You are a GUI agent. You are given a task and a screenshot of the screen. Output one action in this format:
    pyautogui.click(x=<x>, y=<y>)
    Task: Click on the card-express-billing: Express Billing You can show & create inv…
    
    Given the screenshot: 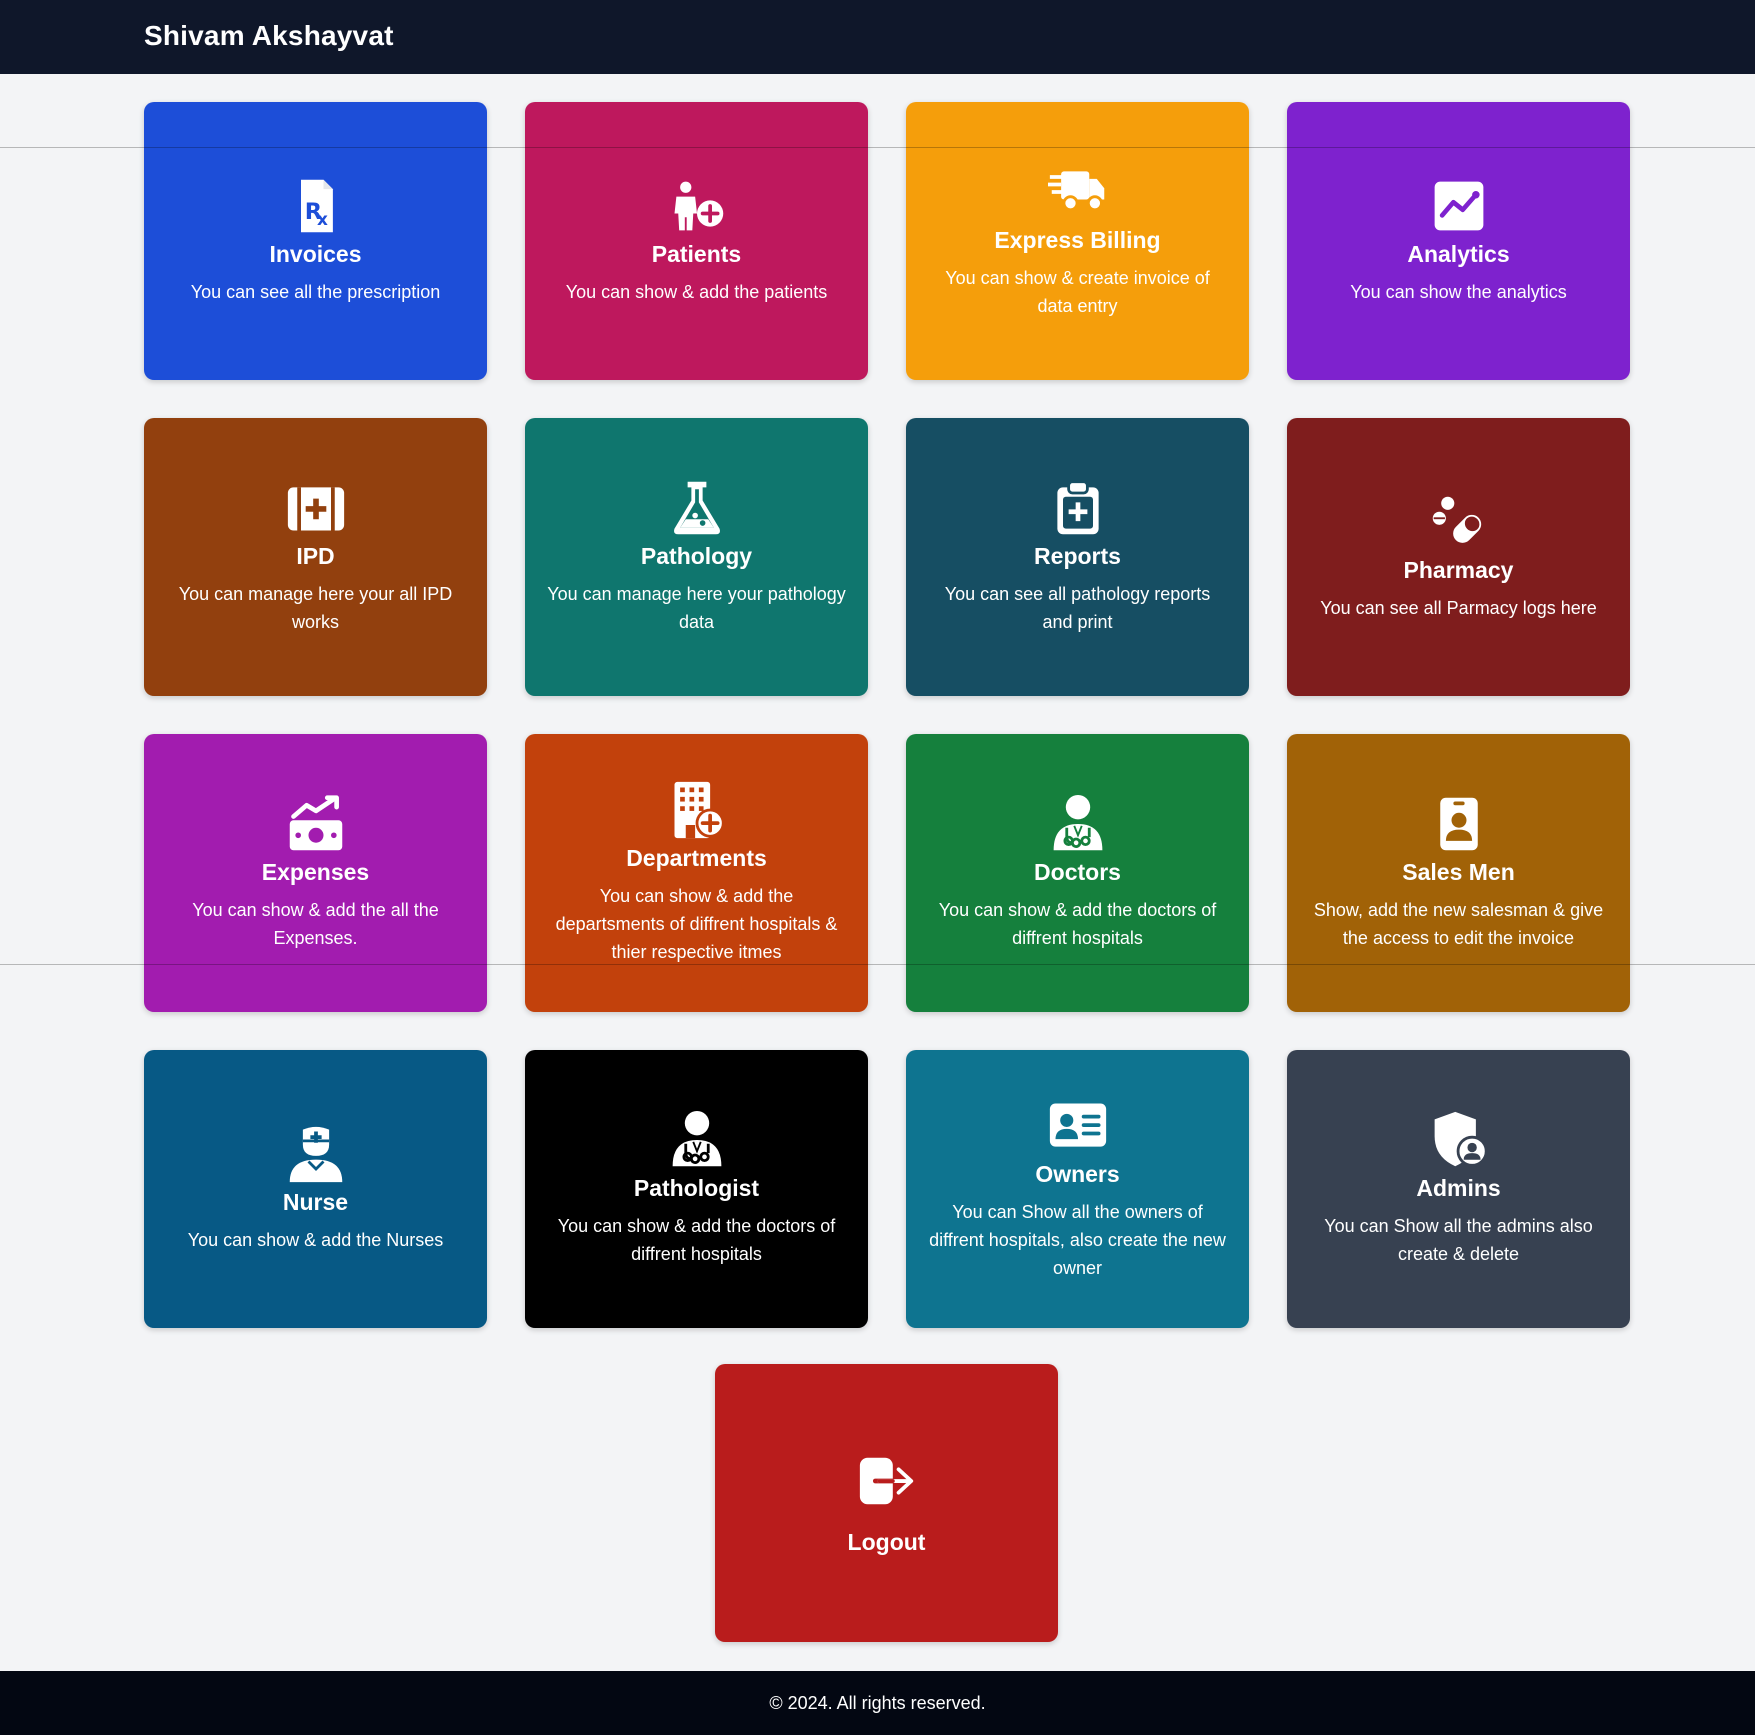 What is the action you would take?
    pyautogui.click(x=1077, y=241)
    